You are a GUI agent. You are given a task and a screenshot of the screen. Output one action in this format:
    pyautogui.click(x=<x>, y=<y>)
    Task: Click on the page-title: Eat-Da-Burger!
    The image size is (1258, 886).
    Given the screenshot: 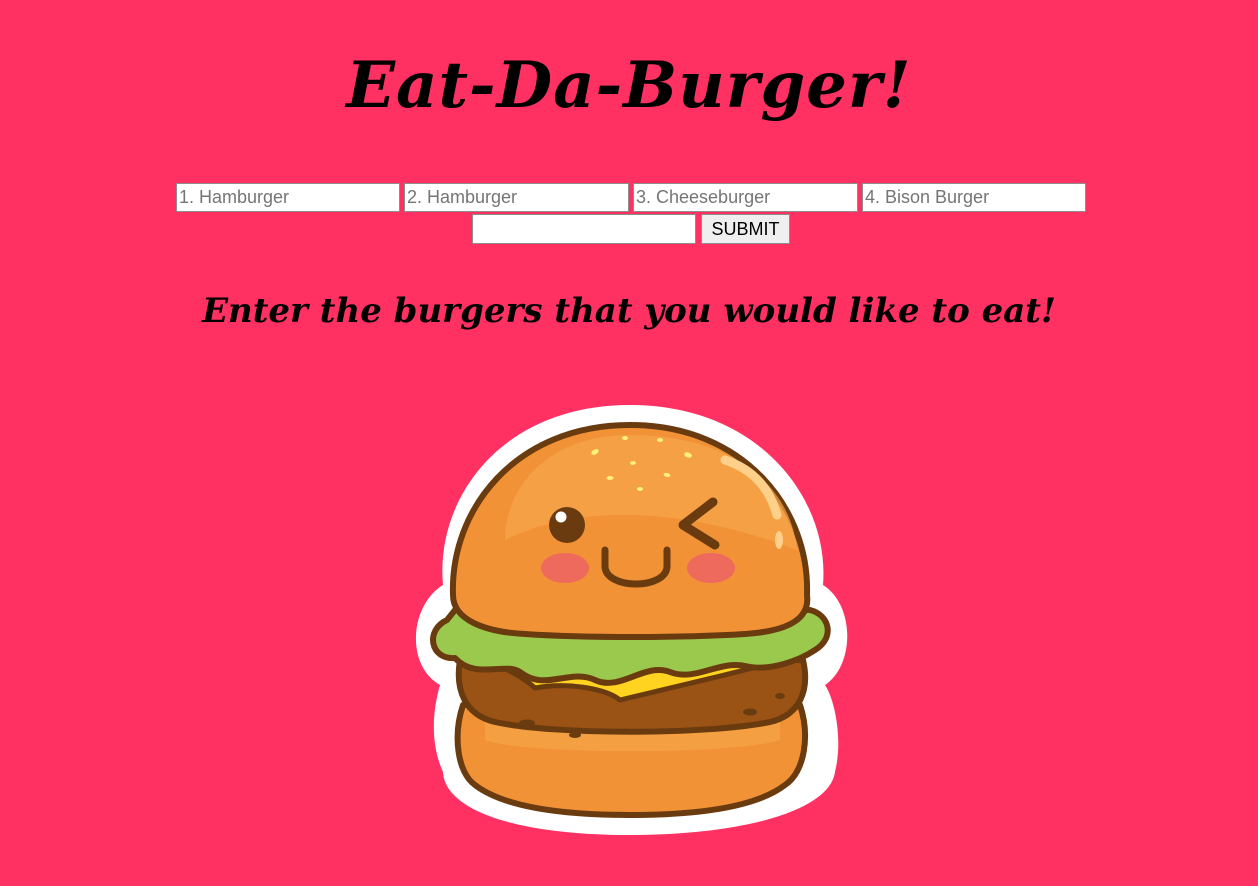 What is the action you would take?
    pyautogui.click(x=629, y=85)
    